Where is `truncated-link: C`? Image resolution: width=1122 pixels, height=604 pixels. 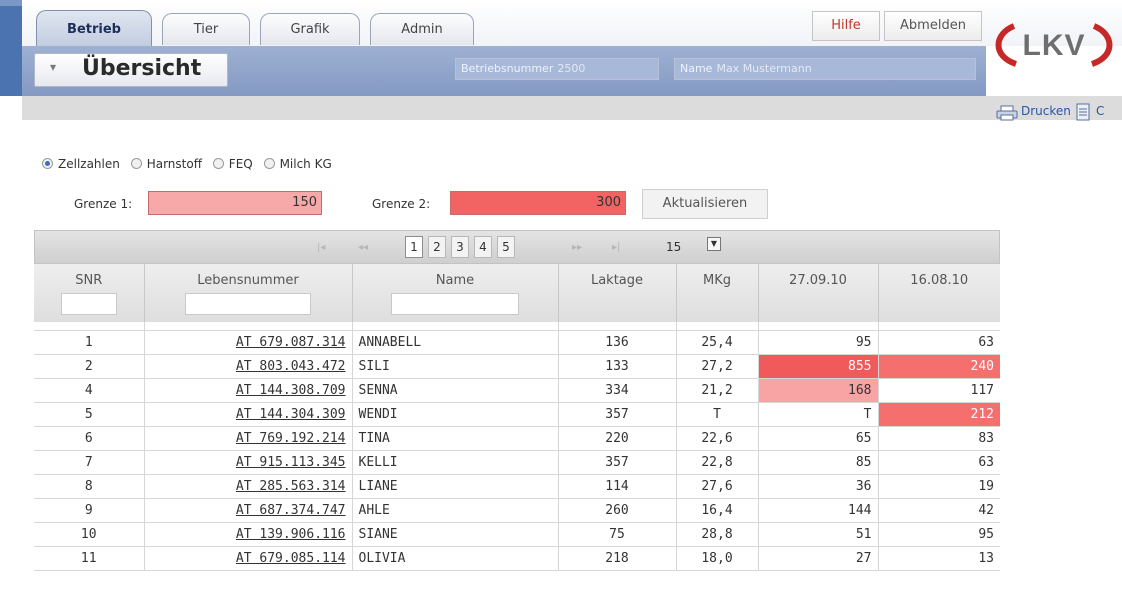 truncated-link: C is located at coordinates (1100, 111).